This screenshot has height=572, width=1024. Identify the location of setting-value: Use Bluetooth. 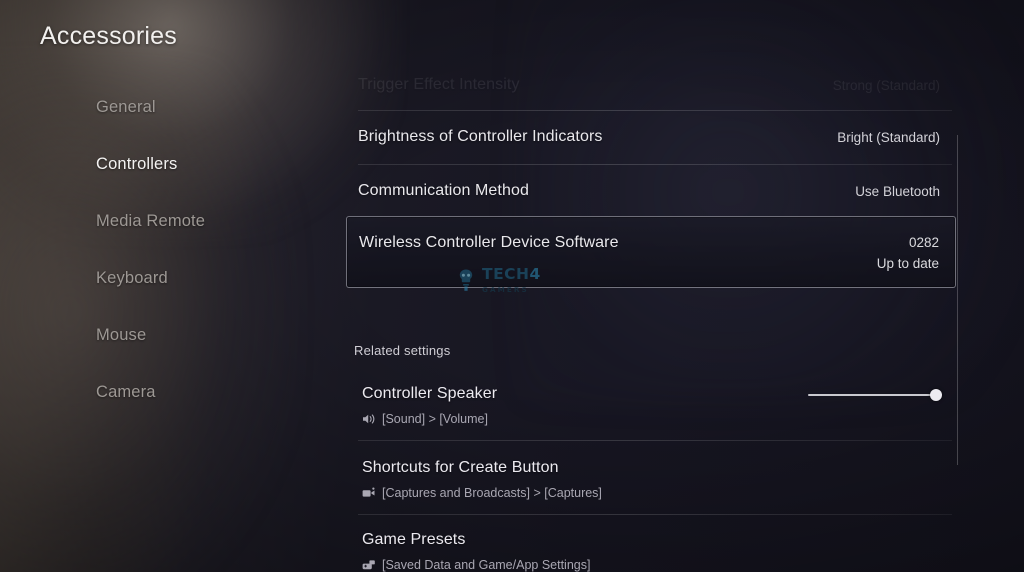
(897, 191).